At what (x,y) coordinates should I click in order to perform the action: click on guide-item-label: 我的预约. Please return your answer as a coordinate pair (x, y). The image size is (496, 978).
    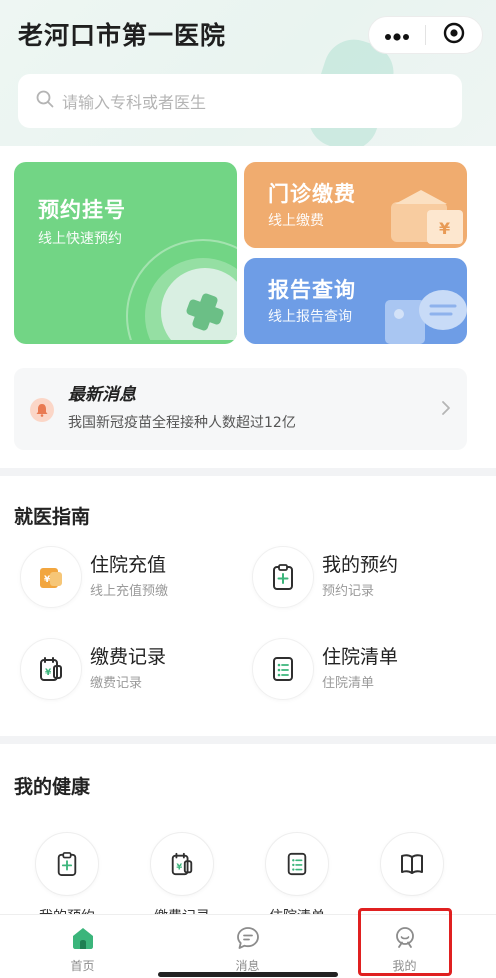
    Looking at the image, I should click on (360, 565).